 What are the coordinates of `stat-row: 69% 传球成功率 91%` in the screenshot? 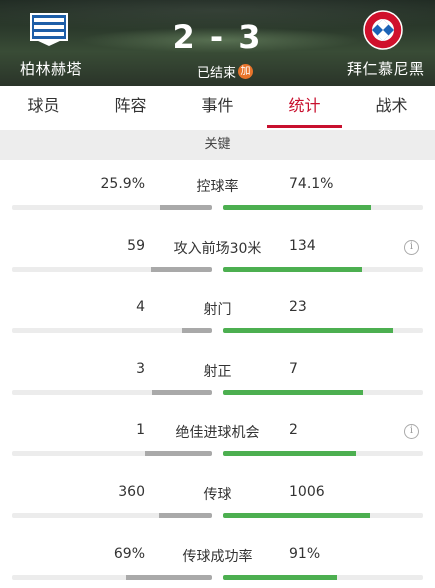 It's located at (217, 559).